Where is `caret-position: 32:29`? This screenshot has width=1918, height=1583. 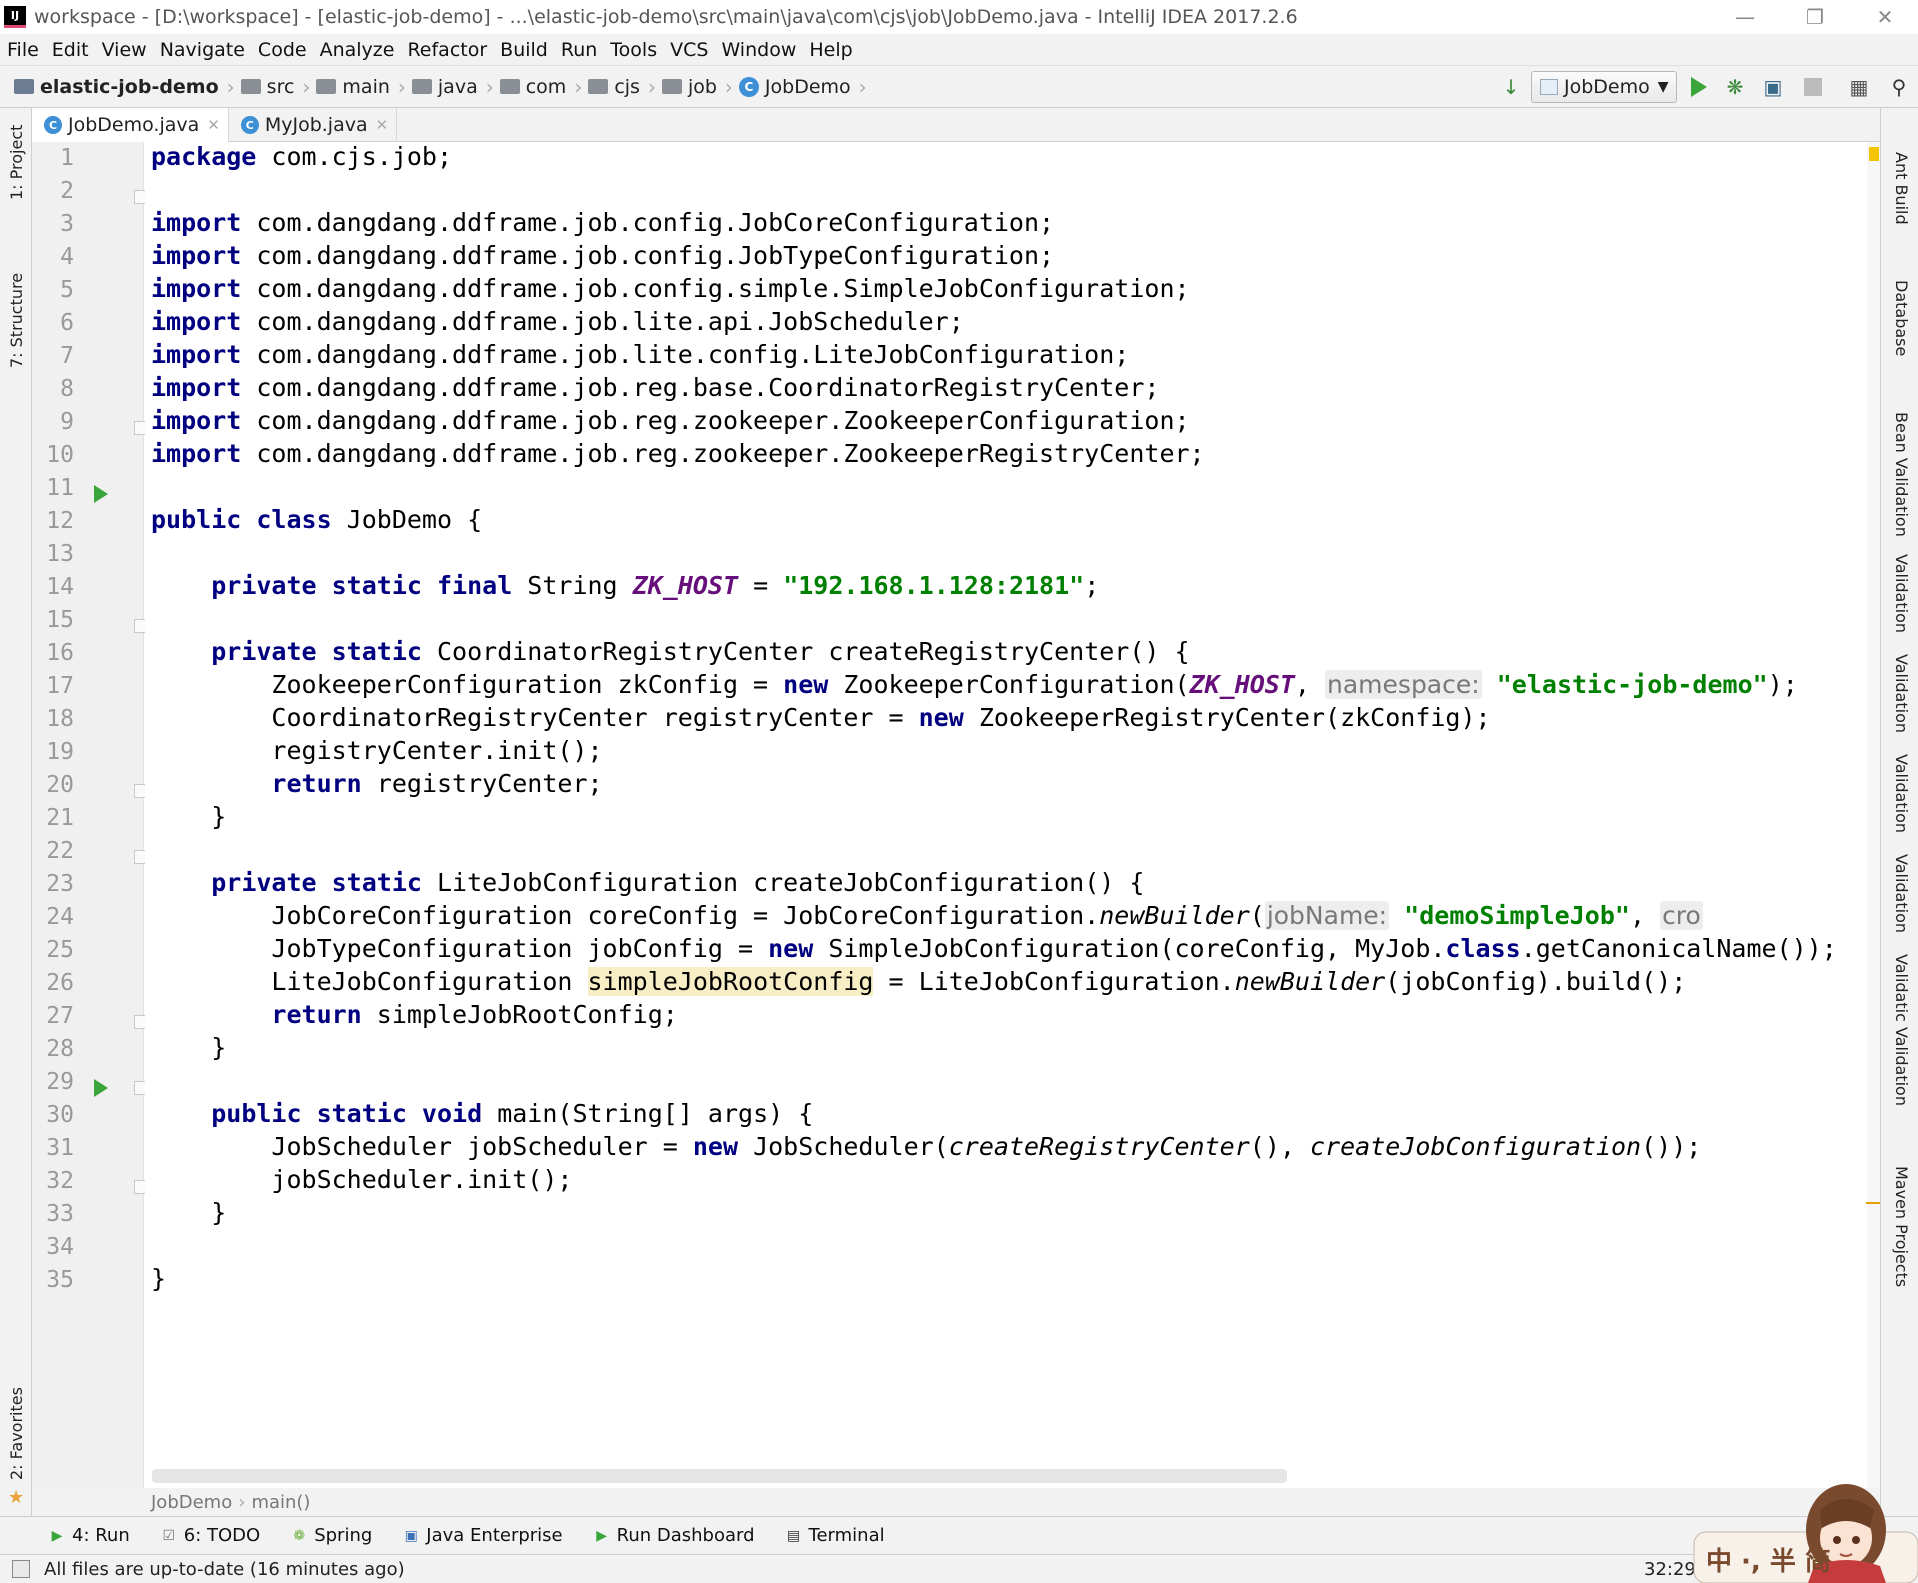 caret-position: 32:29 is located at coordinates (1670, 1569).